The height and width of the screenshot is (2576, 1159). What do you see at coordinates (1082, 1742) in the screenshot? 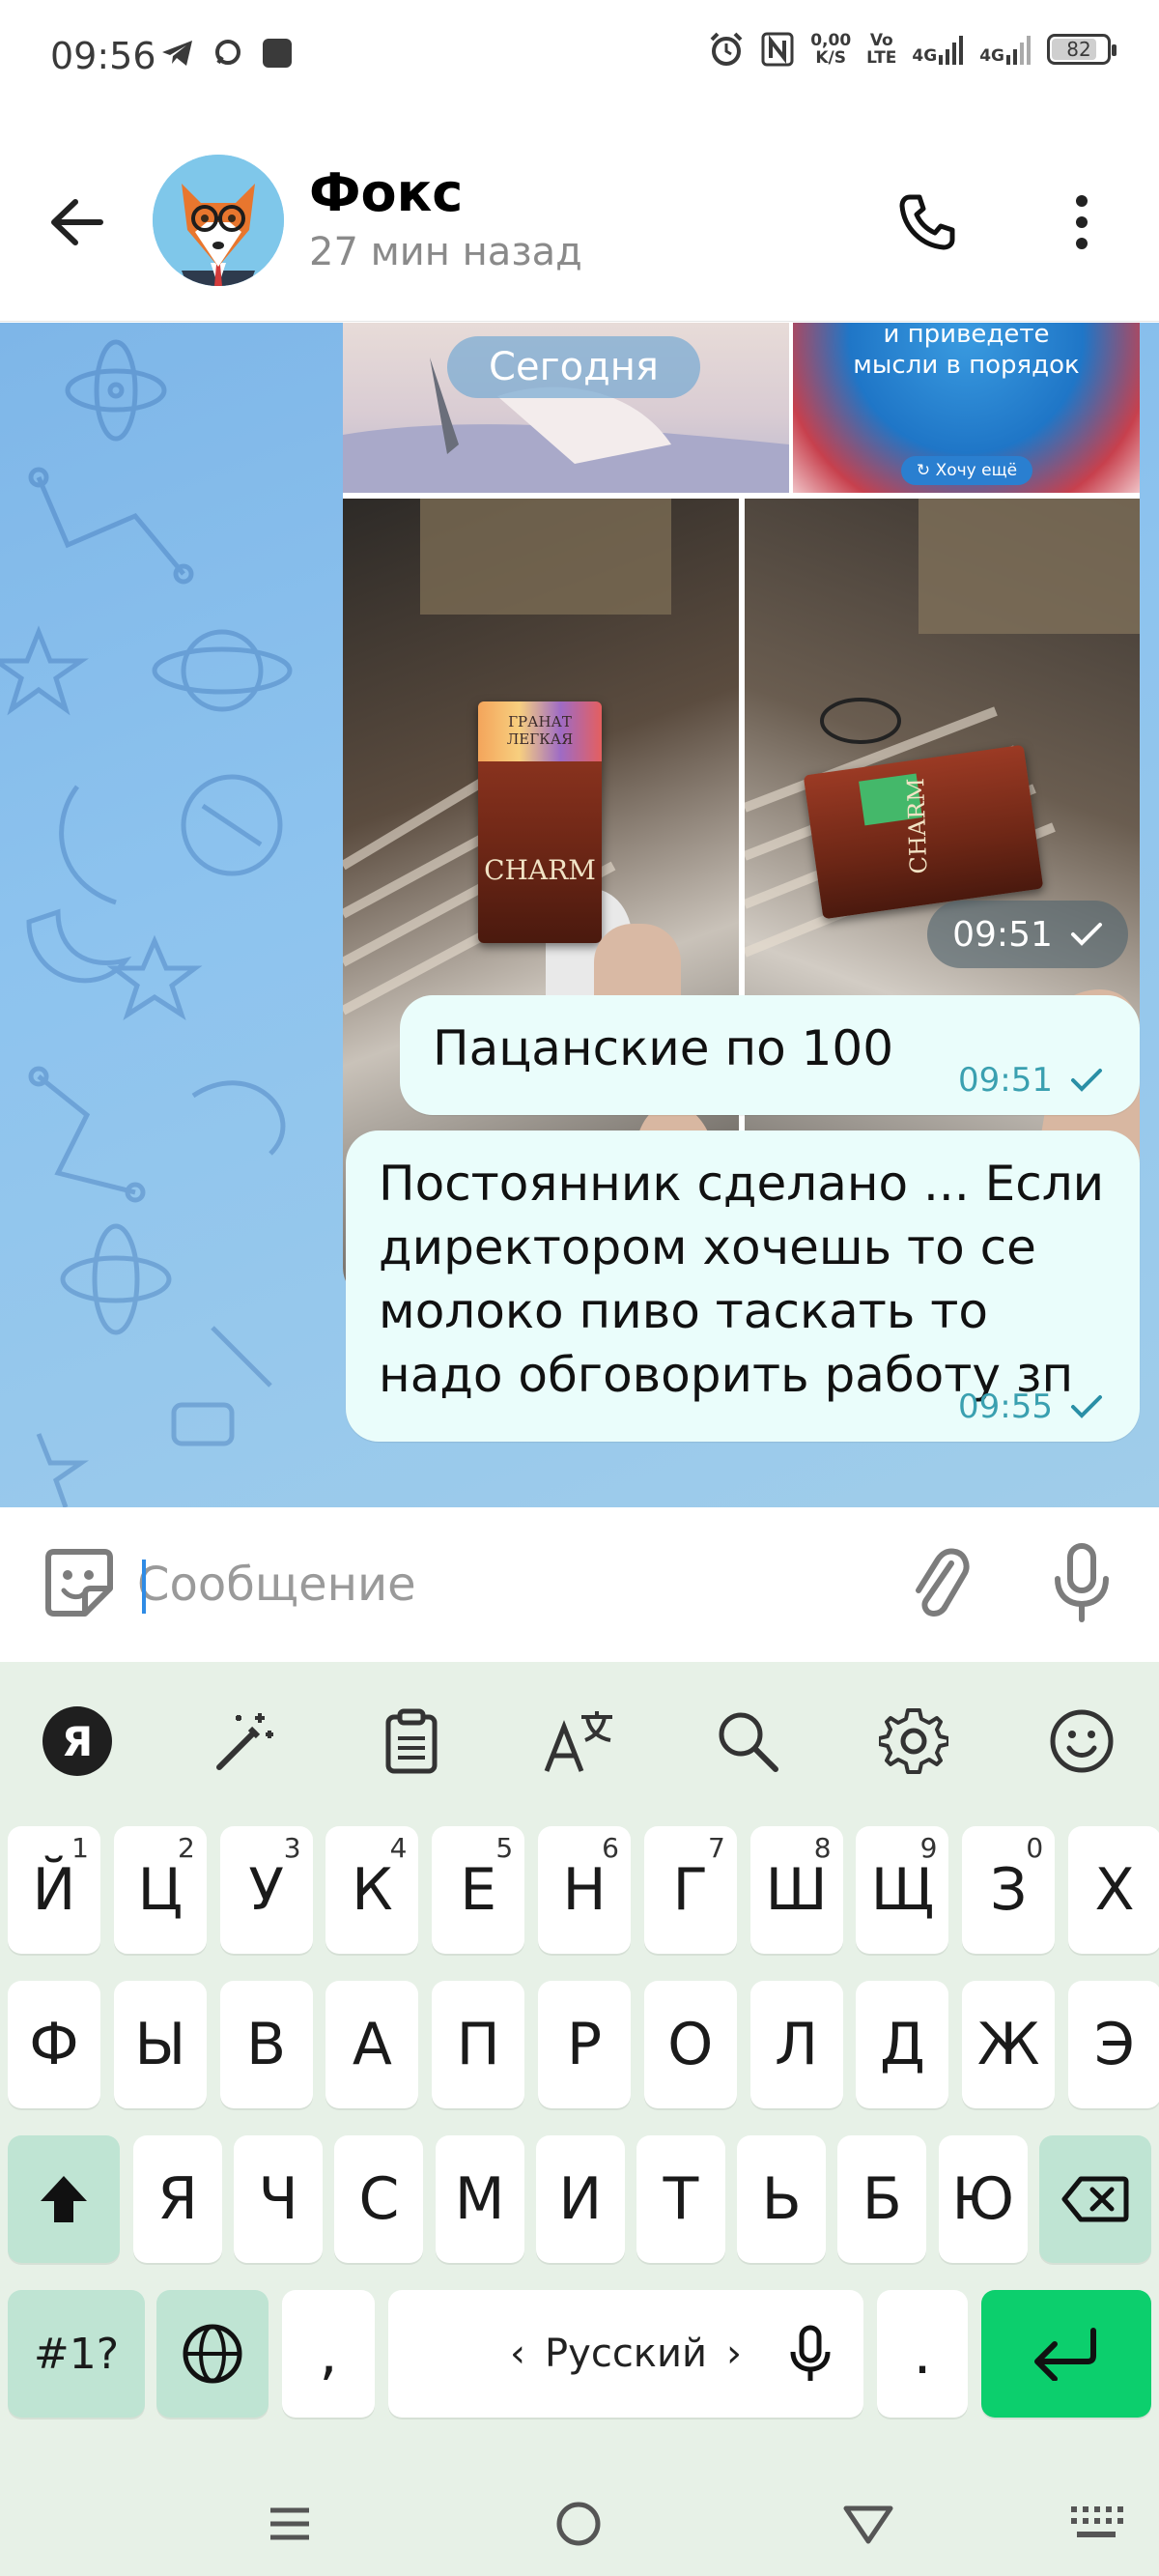
I see `emoji-keyboard-button` at bounding box center [1082, 1742].